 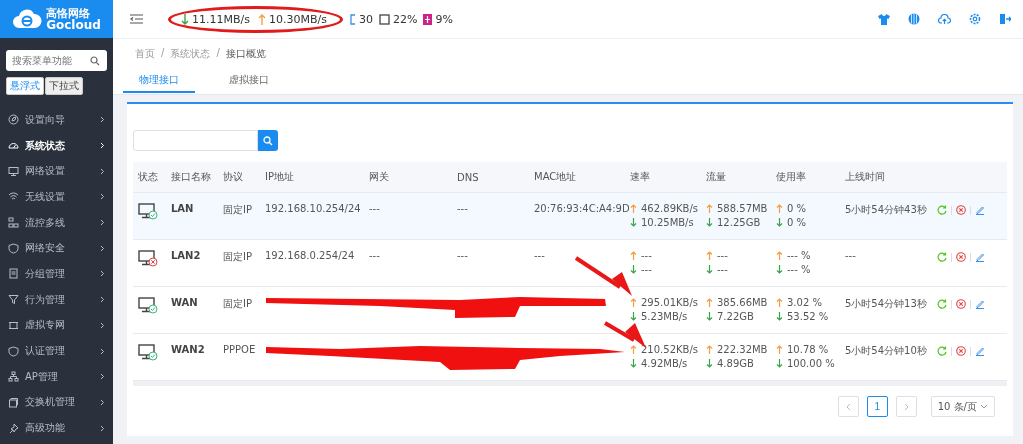 What do you see at coordinates (962, 406) in the screenshot?
I see `page-size-dropdown: 10 条/页` at bounding box center [962, 406].